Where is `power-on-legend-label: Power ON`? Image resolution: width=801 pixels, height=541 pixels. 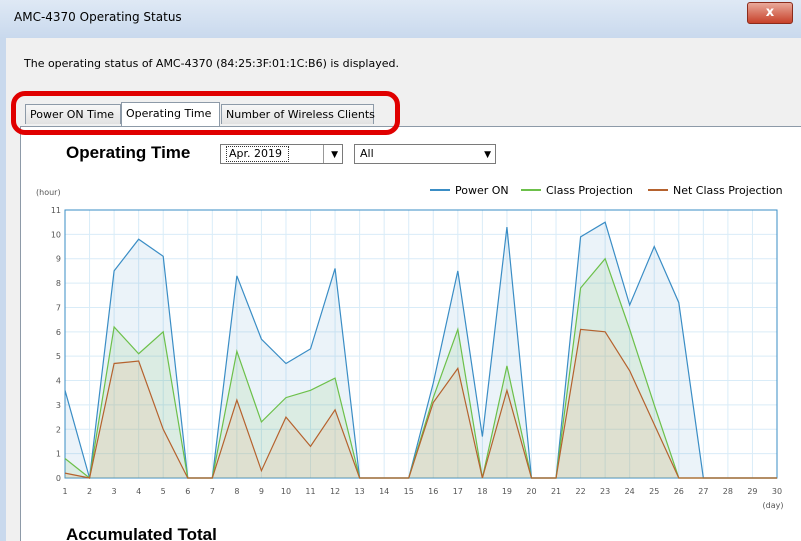 power-on-legend-label: Power ON is located at coordinates (482, 190).